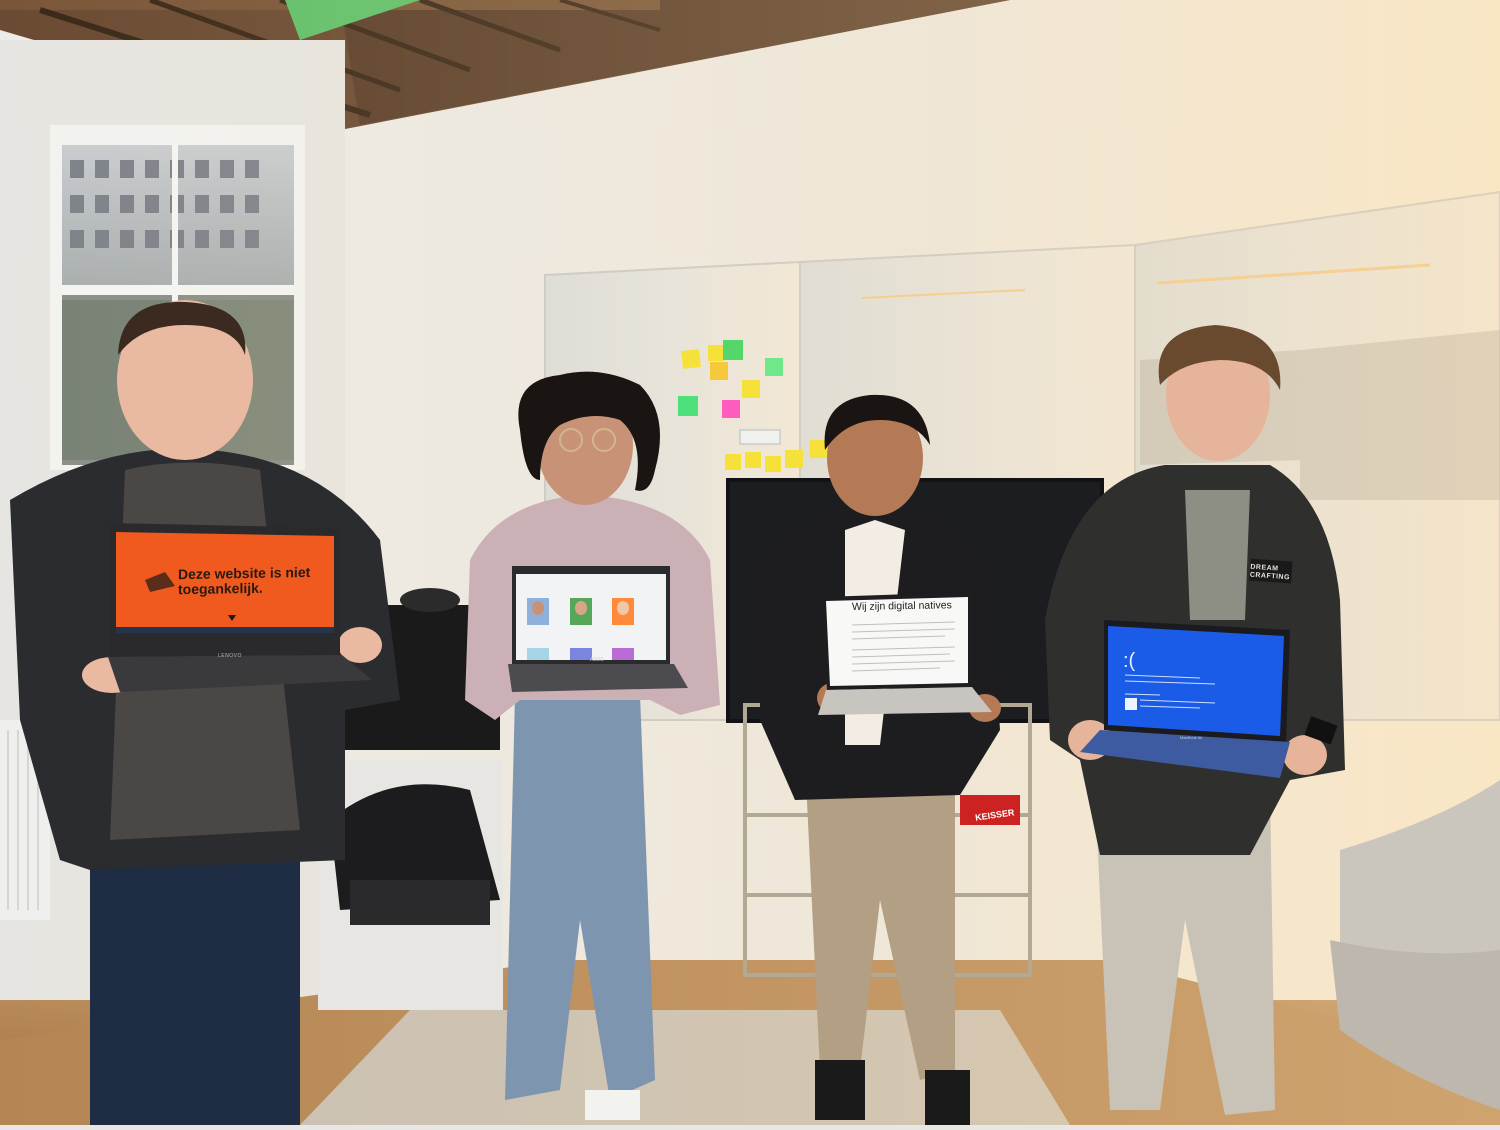  Describe the element at coordinates (230, 656) in the screenshot. I see `lenovo-logo: LENOVO` at that location.